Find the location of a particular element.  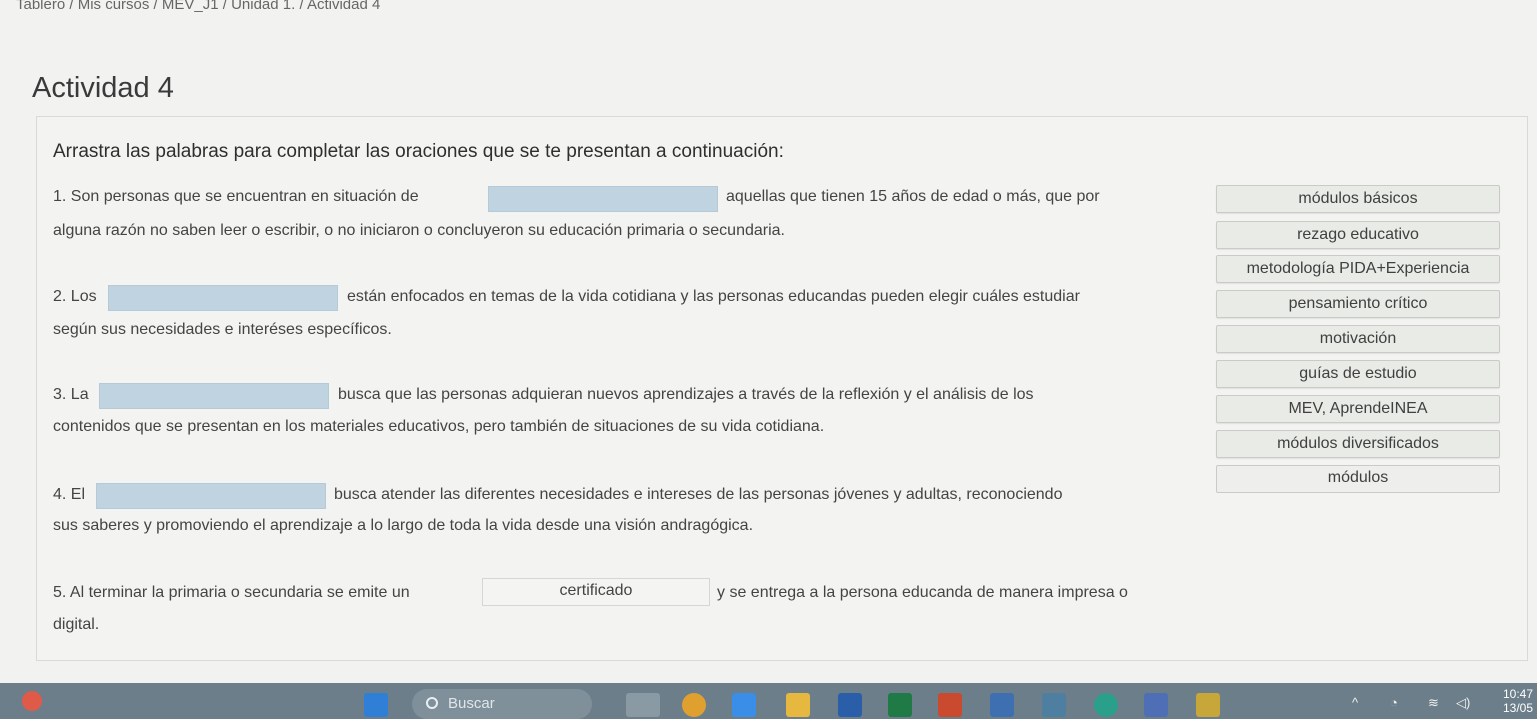

calculator-icon is located at coordinates (1054, 705).